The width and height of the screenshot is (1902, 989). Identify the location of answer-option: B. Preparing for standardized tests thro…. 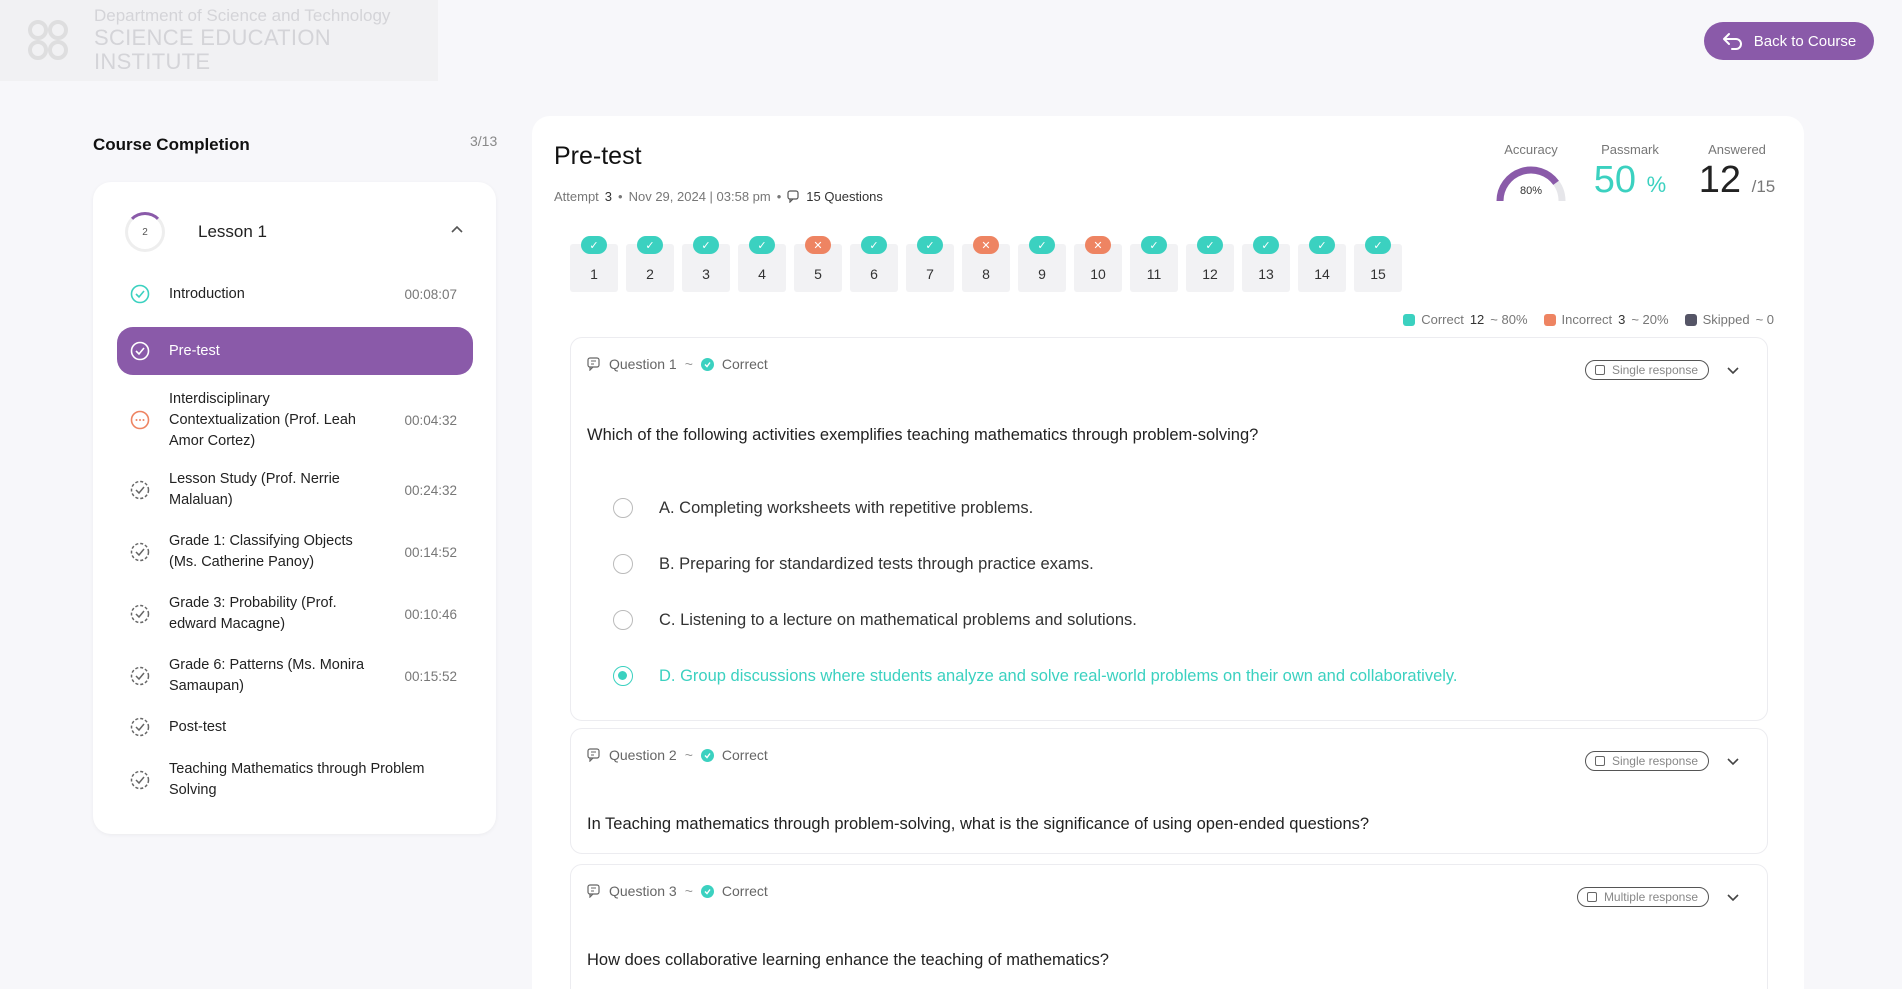
(853, 564).